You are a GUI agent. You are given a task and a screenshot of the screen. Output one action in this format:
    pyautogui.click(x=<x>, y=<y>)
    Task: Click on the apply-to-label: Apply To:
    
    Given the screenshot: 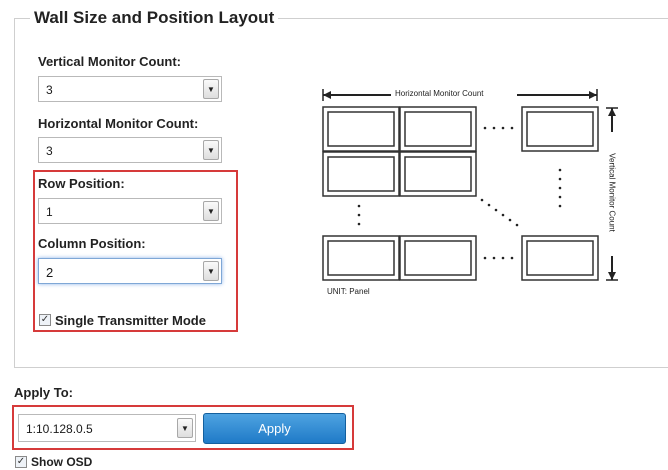 What is the action you would take?
    pyautogui.click(x=43, y=392)
    